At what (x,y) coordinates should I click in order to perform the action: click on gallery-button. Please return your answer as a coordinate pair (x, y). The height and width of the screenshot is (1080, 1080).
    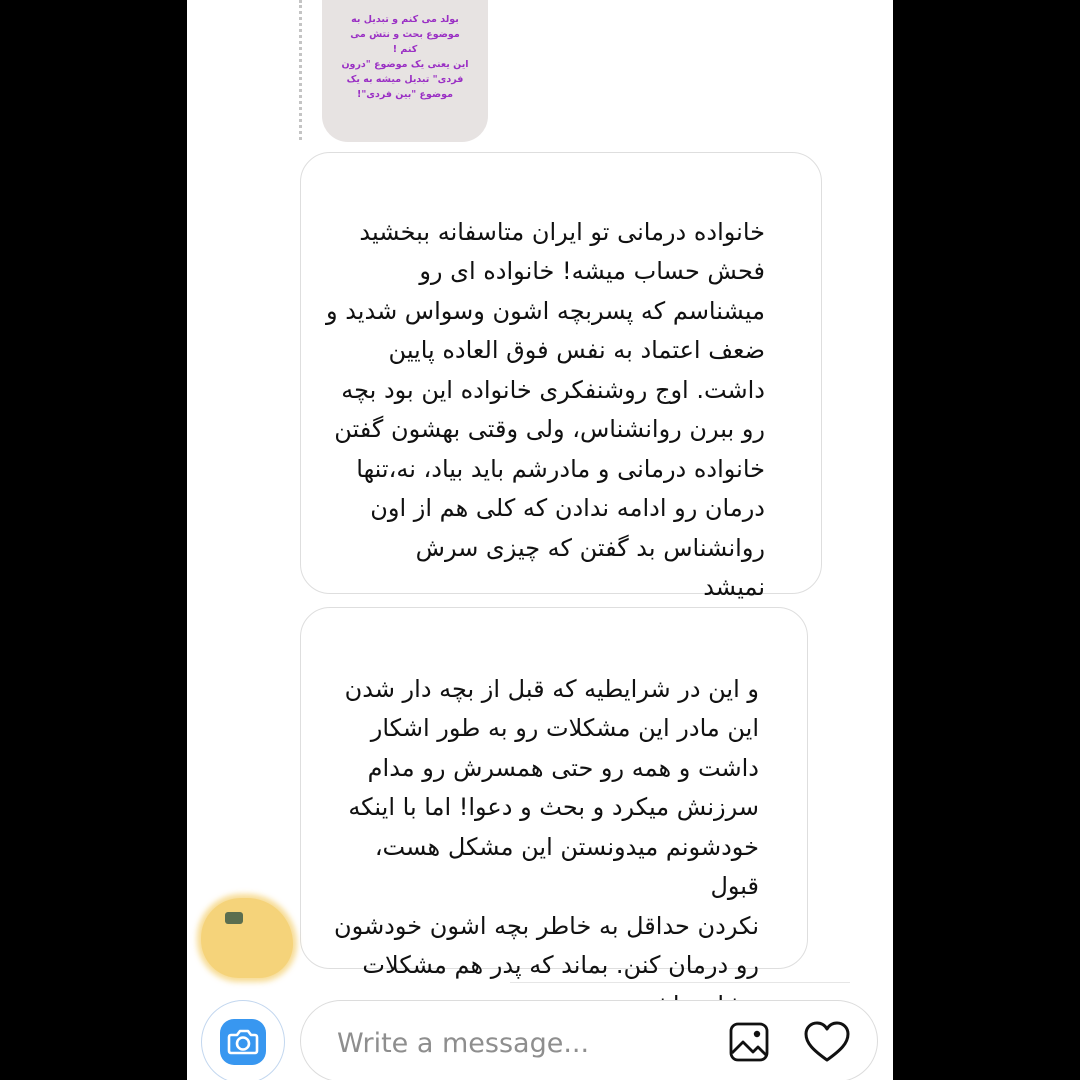
    Looking at the image, I should click on (749, 1042).